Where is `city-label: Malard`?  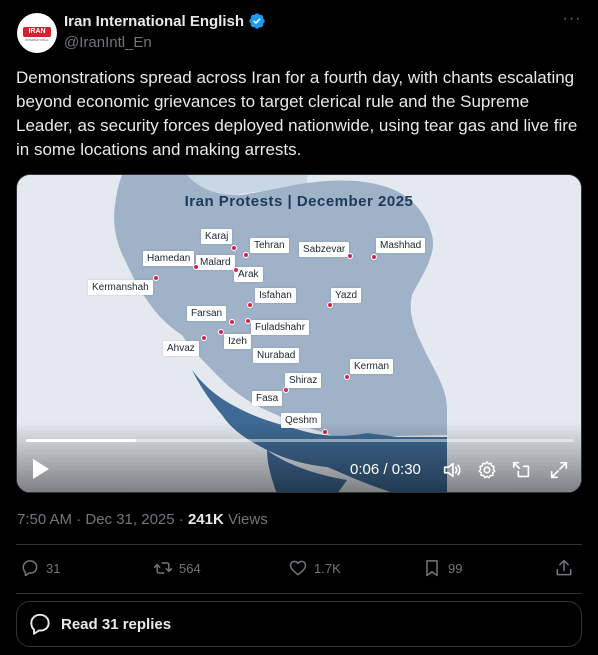
city-label: Malard is located at coordinates (215, 262).